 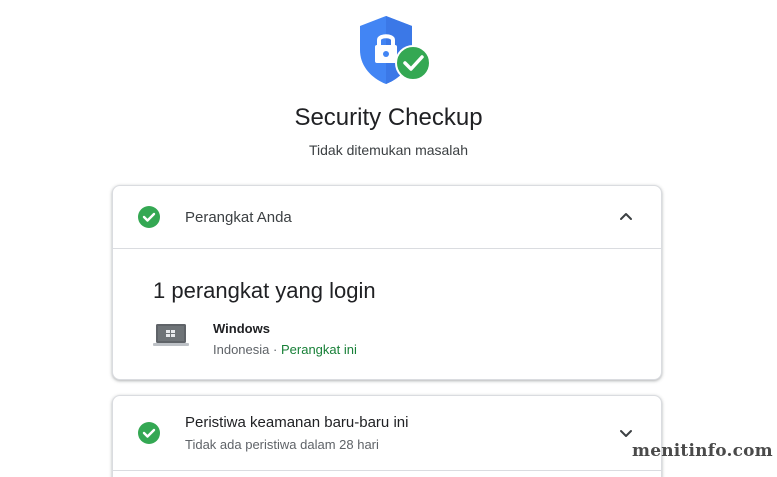 What do you see at coordinates (702, 451) in the screenshot?
I see `watermark: menitinfo.com` at bounding box center [702, 451].